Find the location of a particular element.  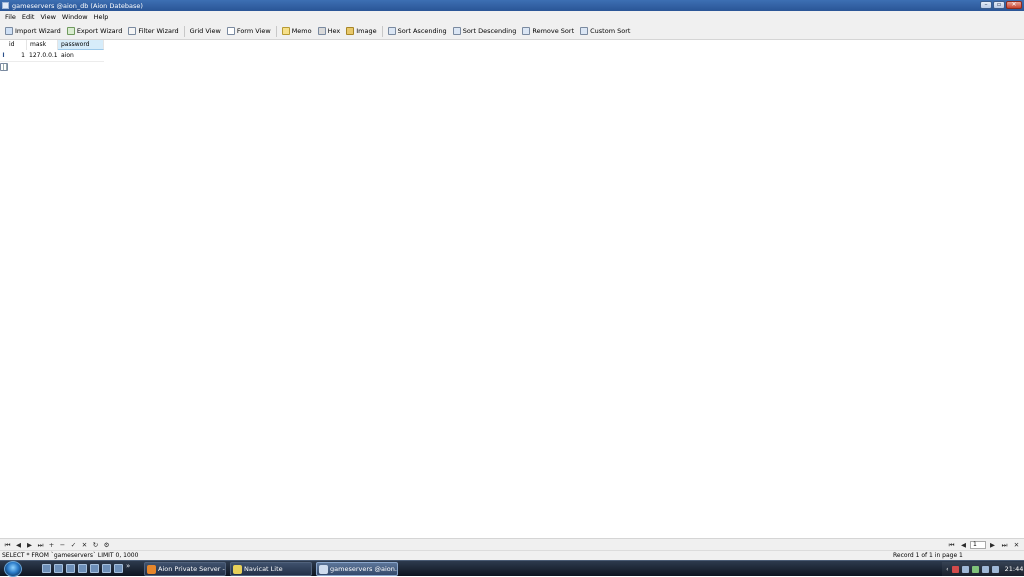

row-divider is located at coordinates (52, 61).